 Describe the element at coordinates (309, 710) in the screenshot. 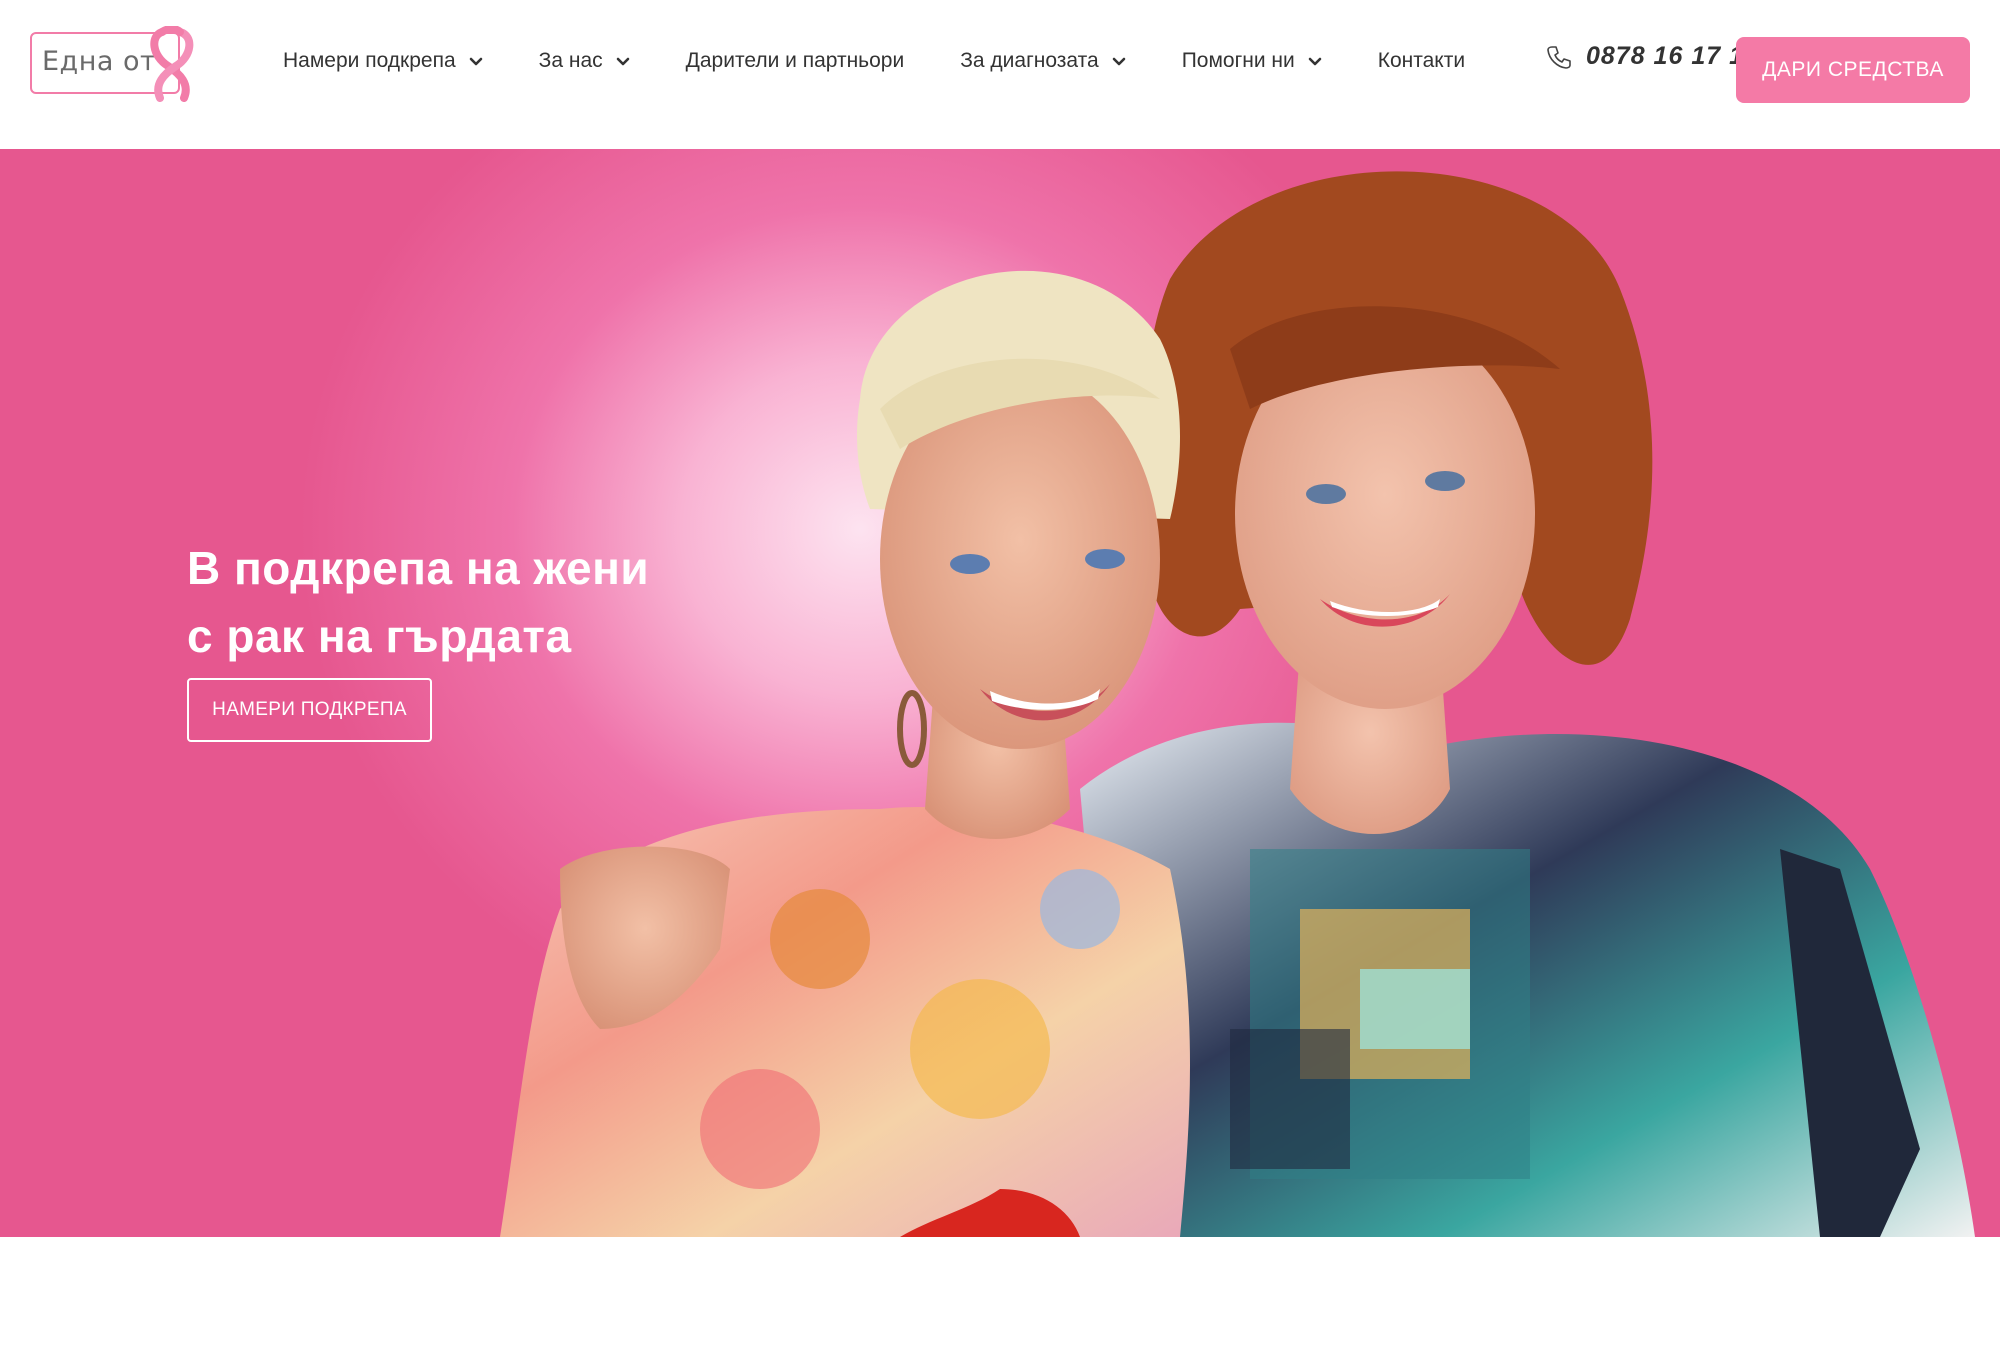

I see `find-support-button: НАМЕРИ ПОДКРЕПА` at that location.